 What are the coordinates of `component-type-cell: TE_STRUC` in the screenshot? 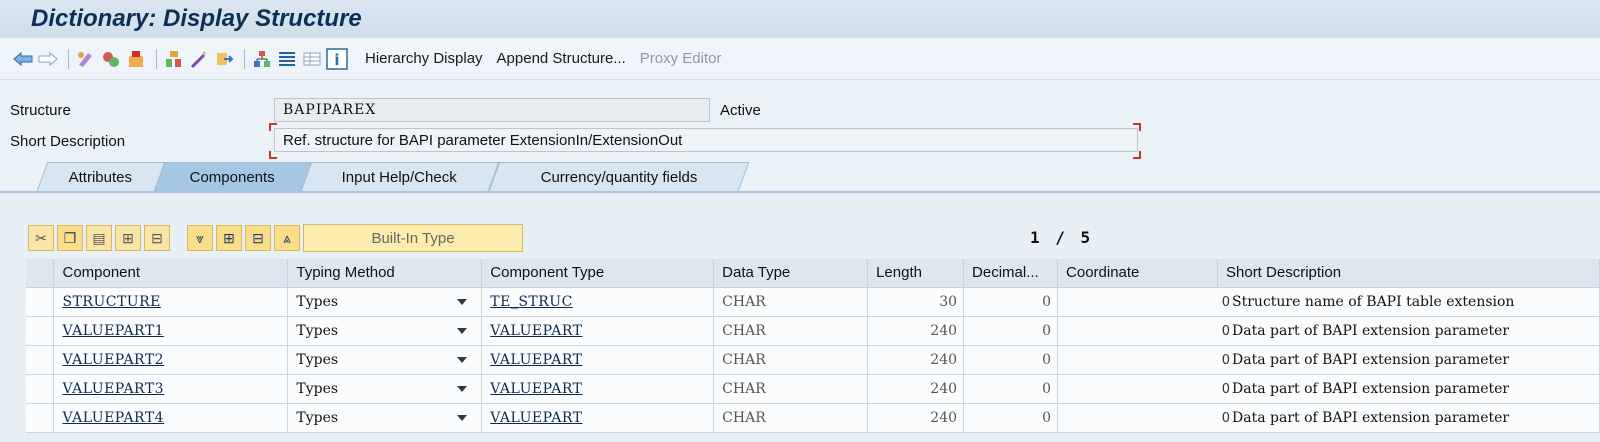 It's located at (598, 302).